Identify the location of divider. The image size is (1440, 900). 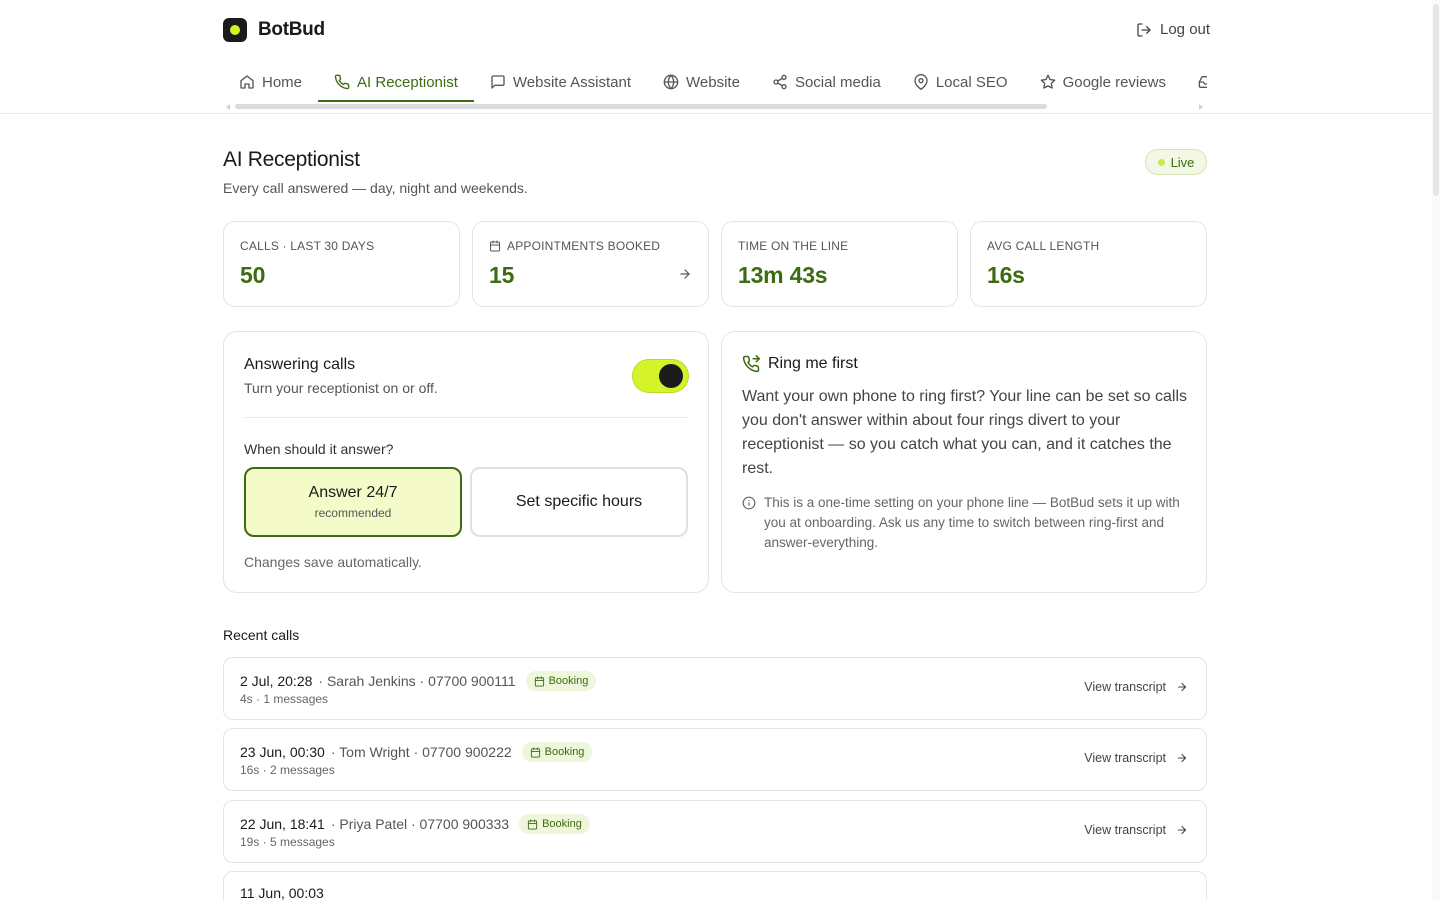
(466, 417).